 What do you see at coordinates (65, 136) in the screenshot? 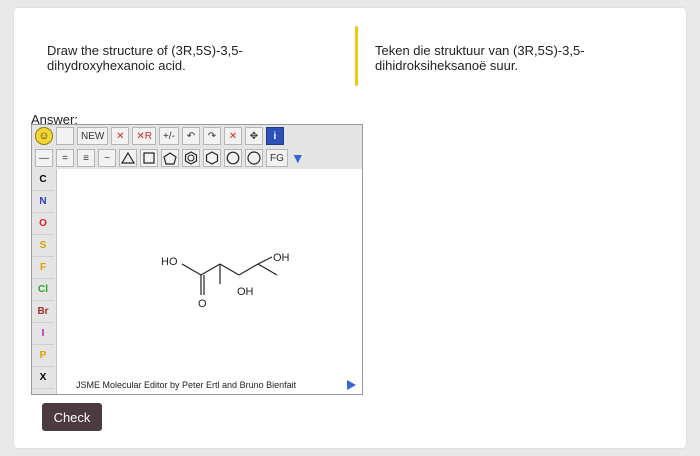
I see `blank-square-icon` at bounding box center [65, 136].